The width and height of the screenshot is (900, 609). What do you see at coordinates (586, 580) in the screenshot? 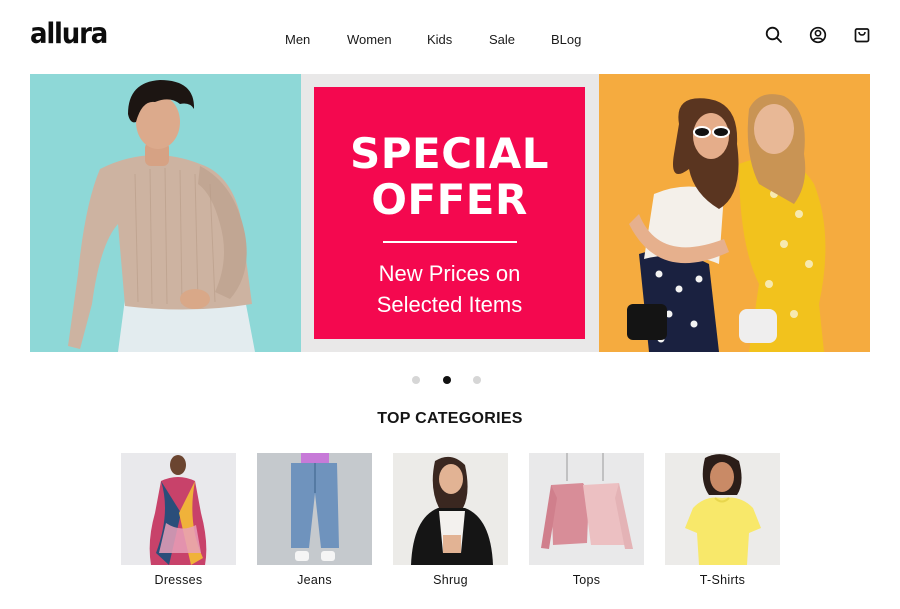
I see `category-label-tops: Tops` at bounding box center [586, 580].